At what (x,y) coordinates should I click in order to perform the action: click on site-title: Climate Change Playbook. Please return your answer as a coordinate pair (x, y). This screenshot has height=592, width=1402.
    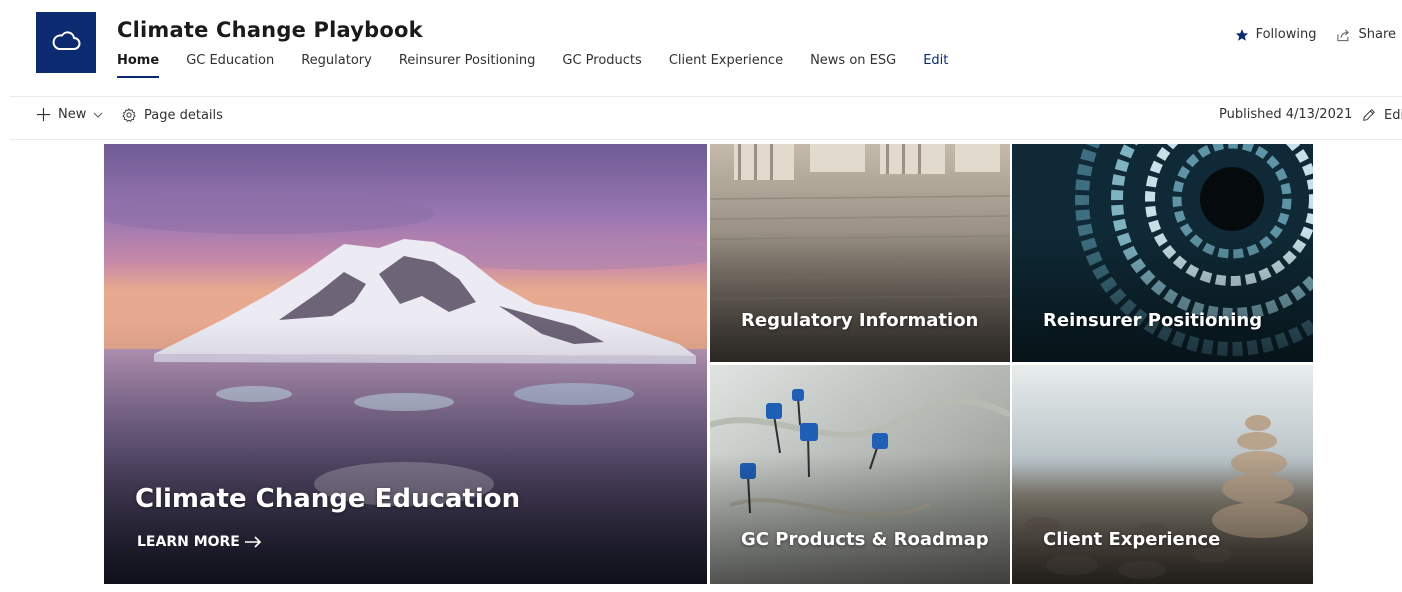
    Looking at the image, I should click on (270, 30).